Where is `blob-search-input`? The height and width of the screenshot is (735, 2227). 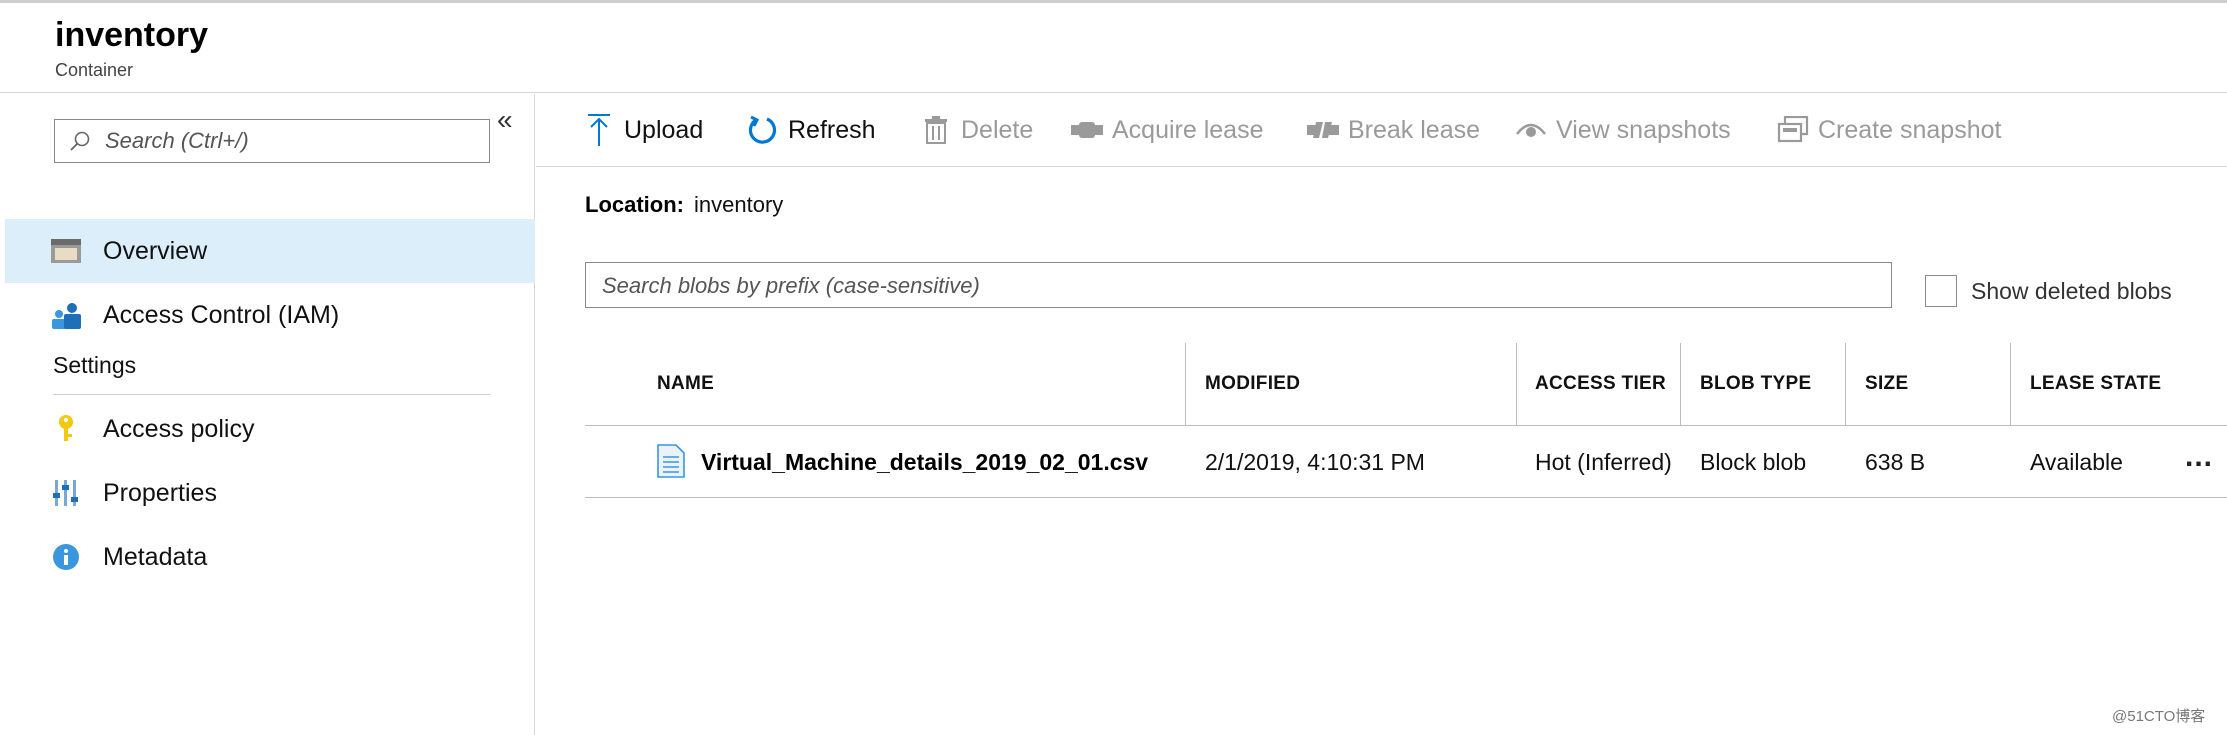 blob-search-input is located at coordinates (1237, 286).